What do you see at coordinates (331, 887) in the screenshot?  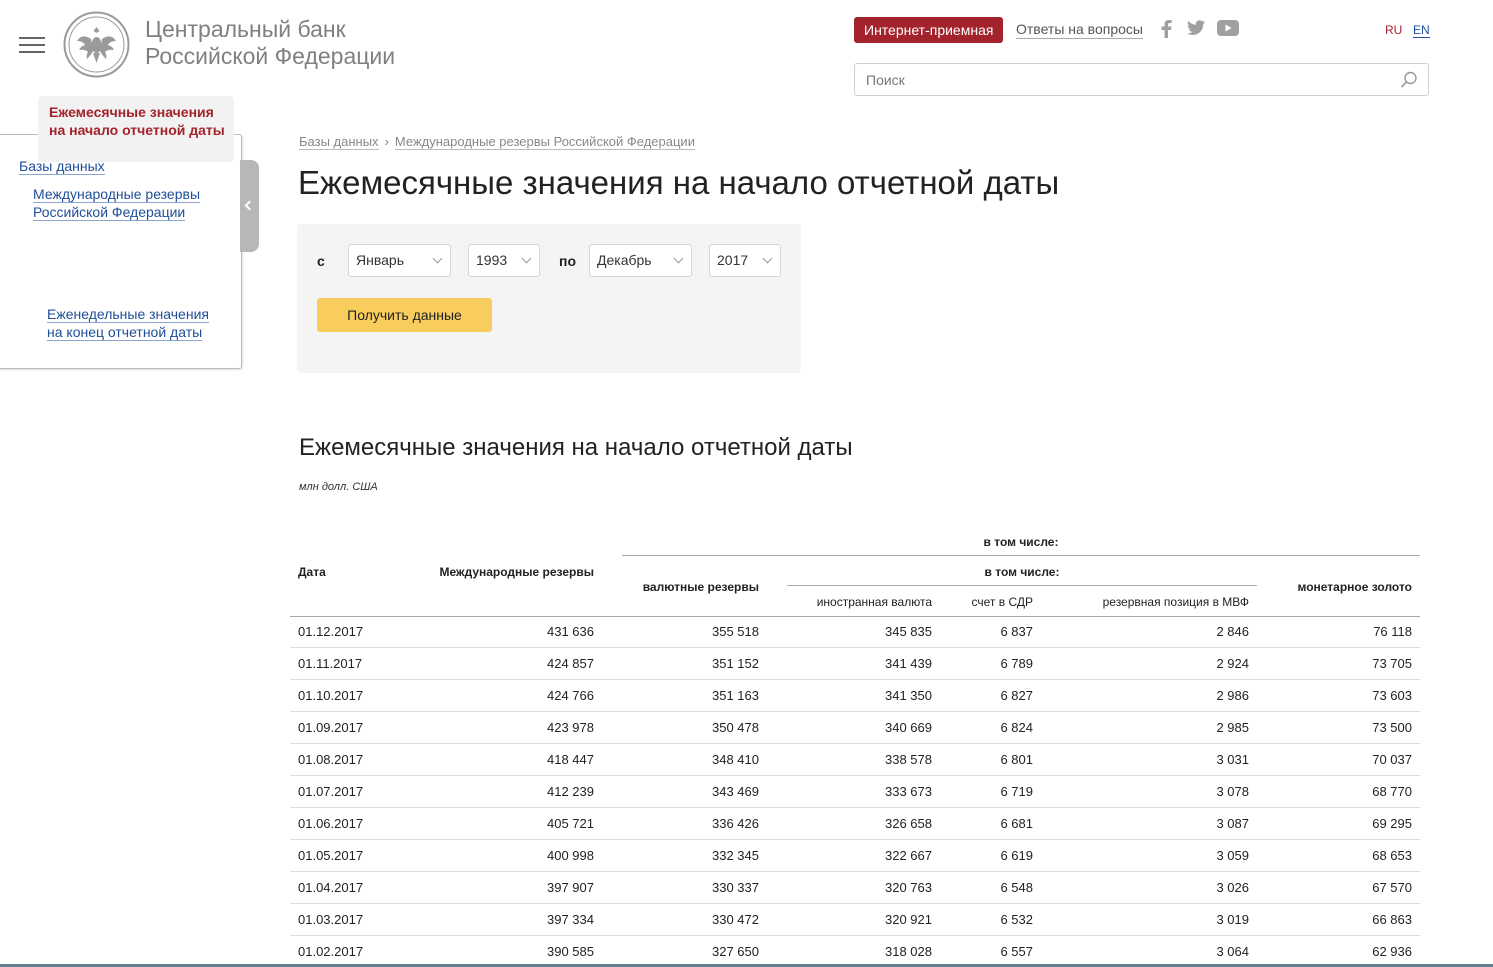 I see `cell-date: 01.04.2017` at bounding box center [331, 887].